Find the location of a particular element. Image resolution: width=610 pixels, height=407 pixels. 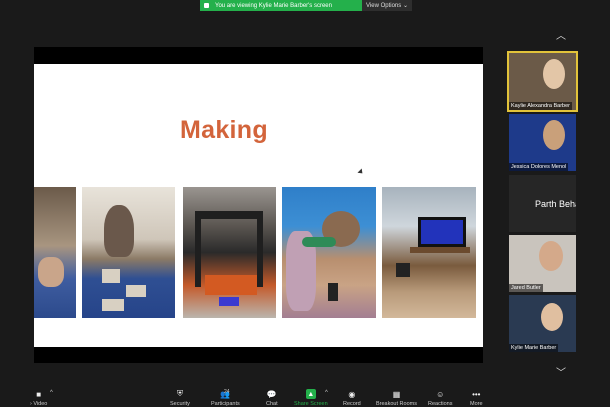

participant-tile-1: Kaylie Alexandra Barber is located at coordinates (542, 81).